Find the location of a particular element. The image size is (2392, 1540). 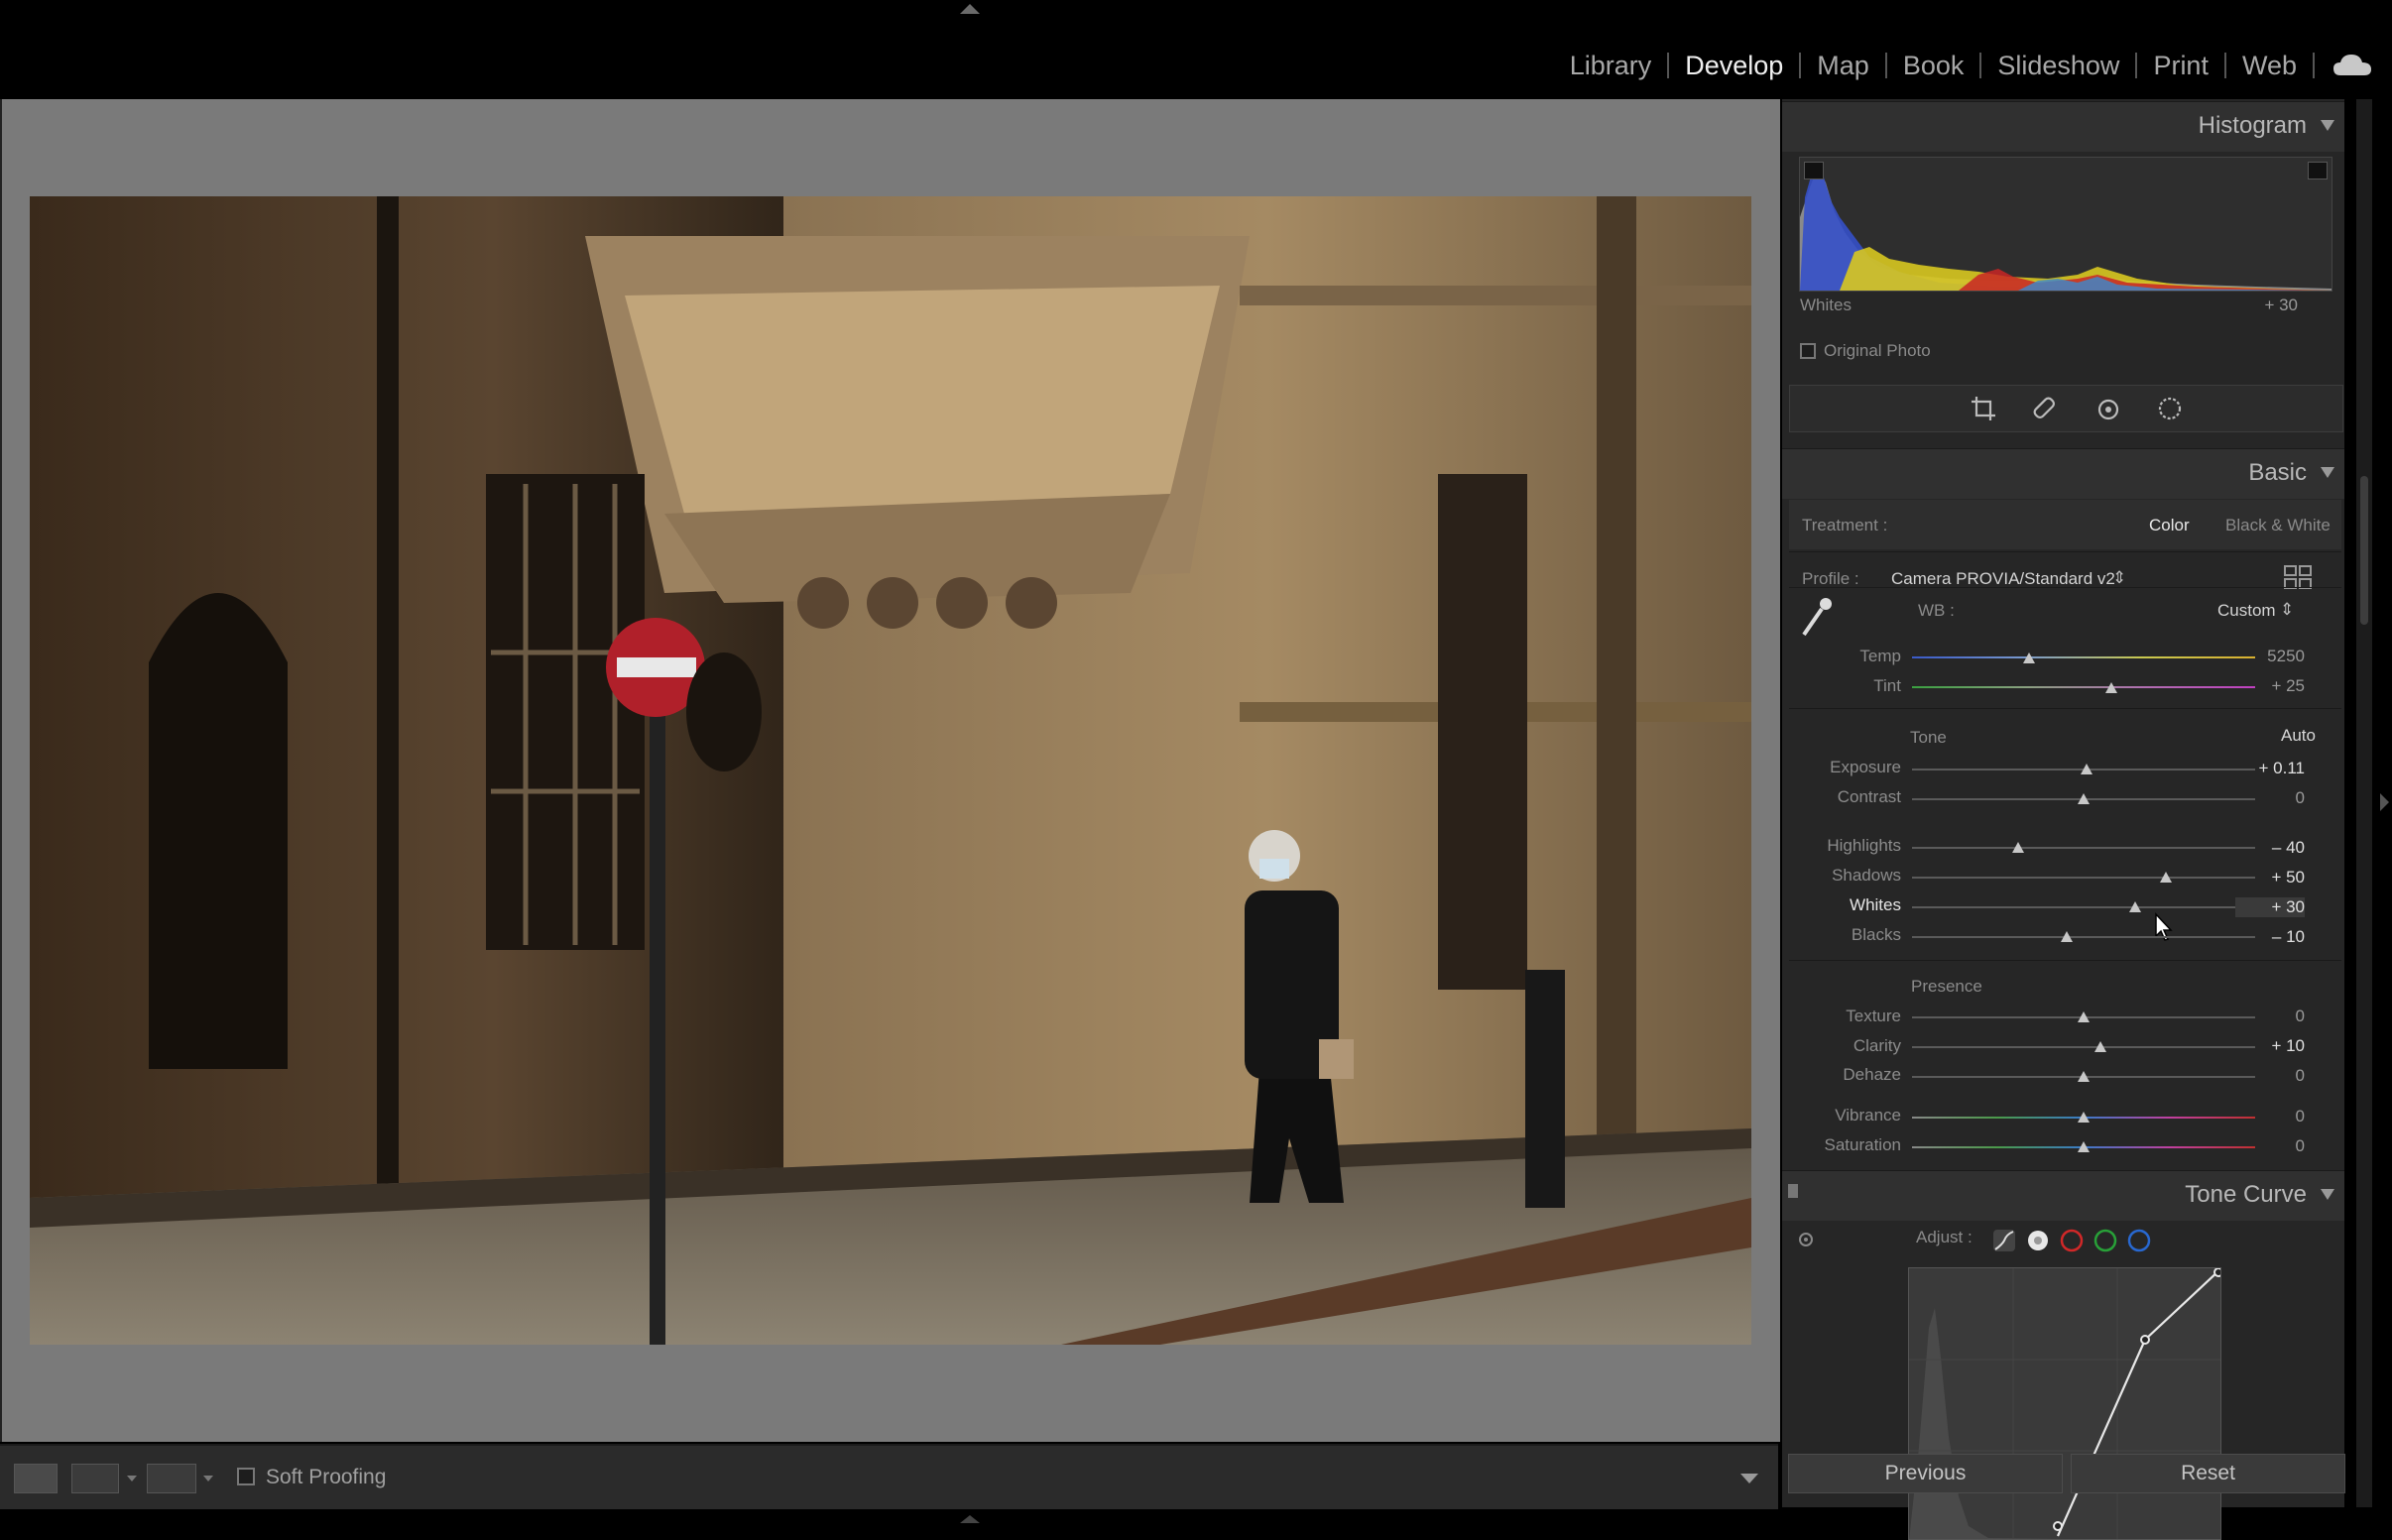

whites-value: + 30 is located at coordinates (2270, 907).